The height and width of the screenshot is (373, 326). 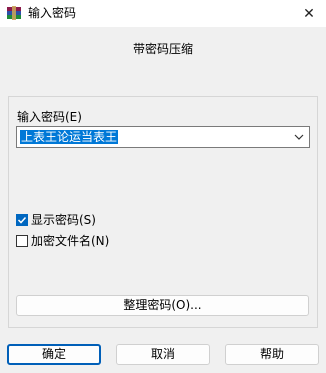 I want to click on dialog-subtitle: 带密码压缩, so click(x=162, y=49).